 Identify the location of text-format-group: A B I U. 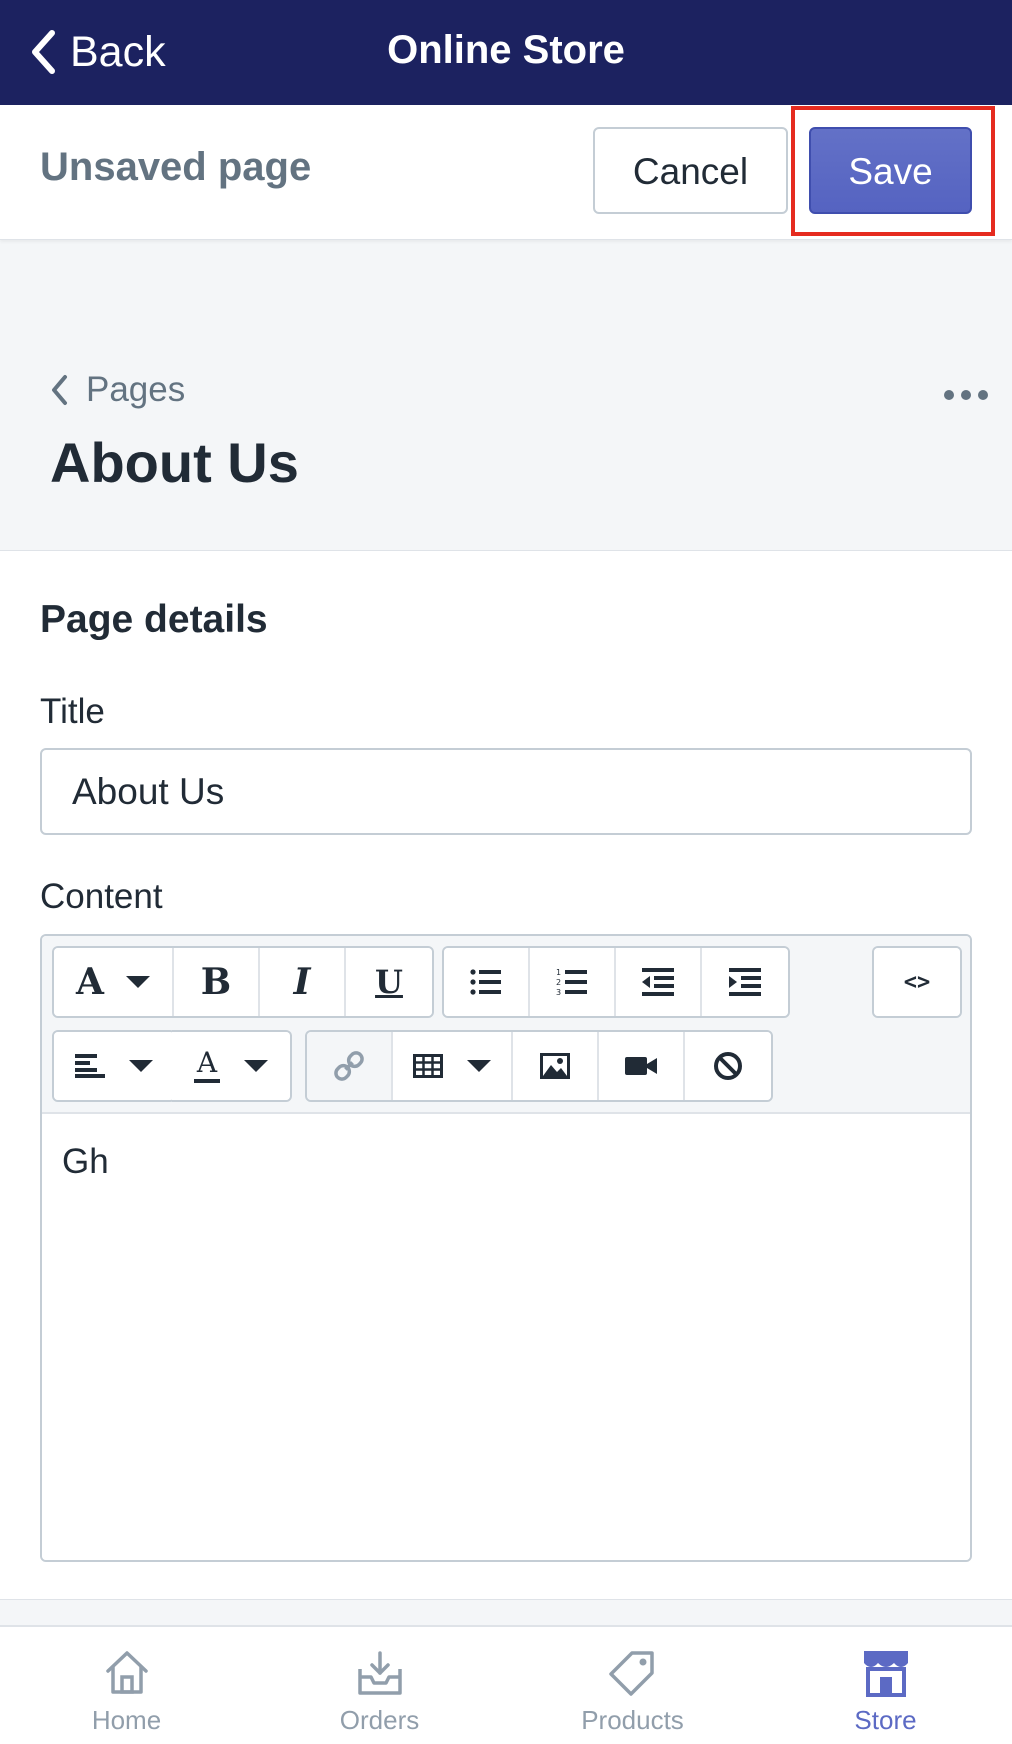
(243, 982).